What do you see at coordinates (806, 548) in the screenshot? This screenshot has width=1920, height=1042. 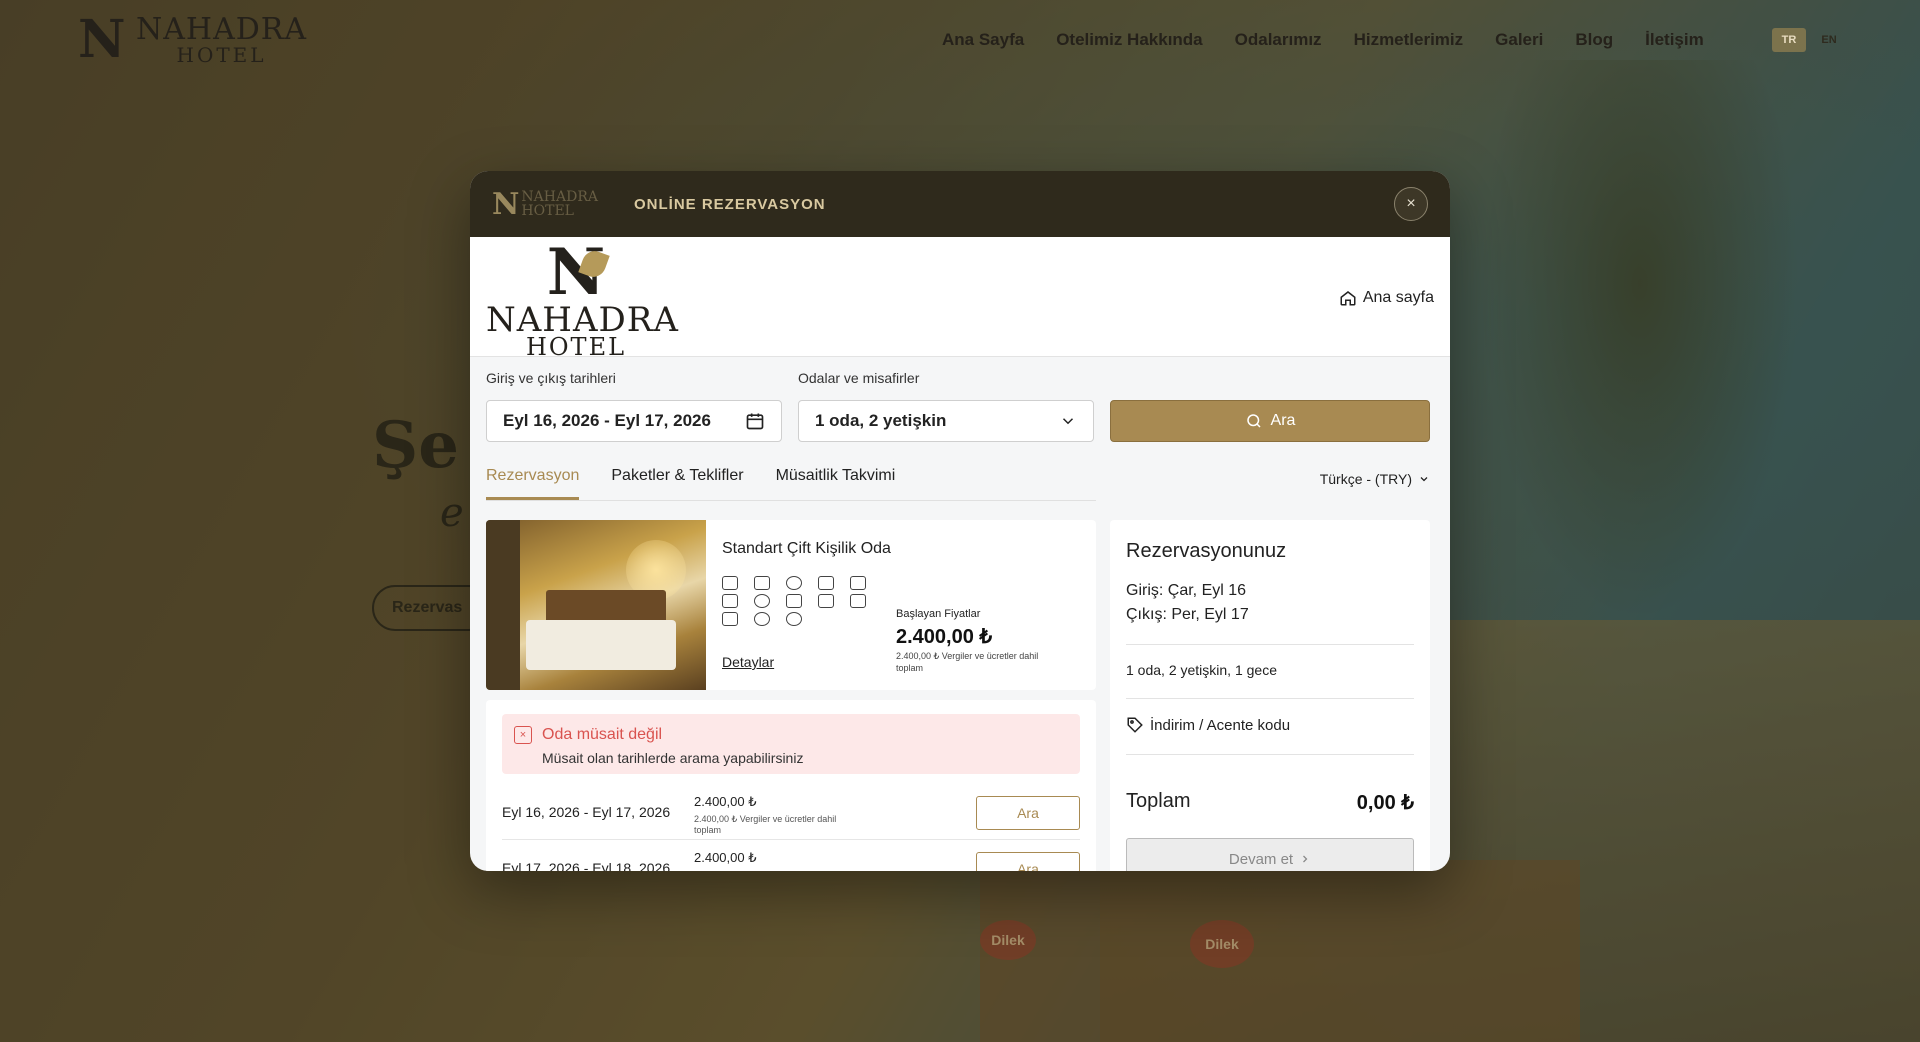 I see `room-name: Standart Çift Kişilik Oda` at bounding box center [806, 548].